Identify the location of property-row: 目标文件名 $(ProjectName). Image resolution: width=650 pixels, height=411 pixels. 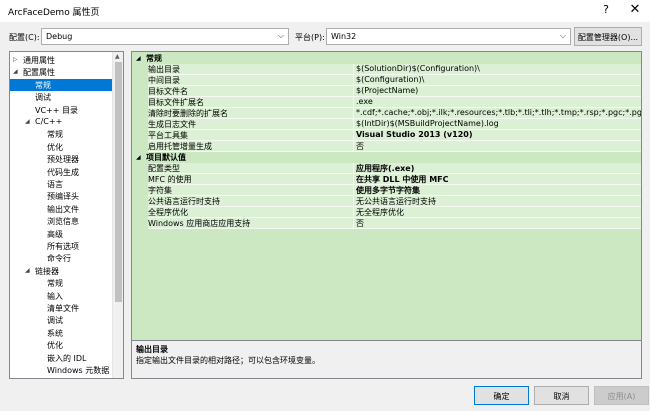
(386, 91).